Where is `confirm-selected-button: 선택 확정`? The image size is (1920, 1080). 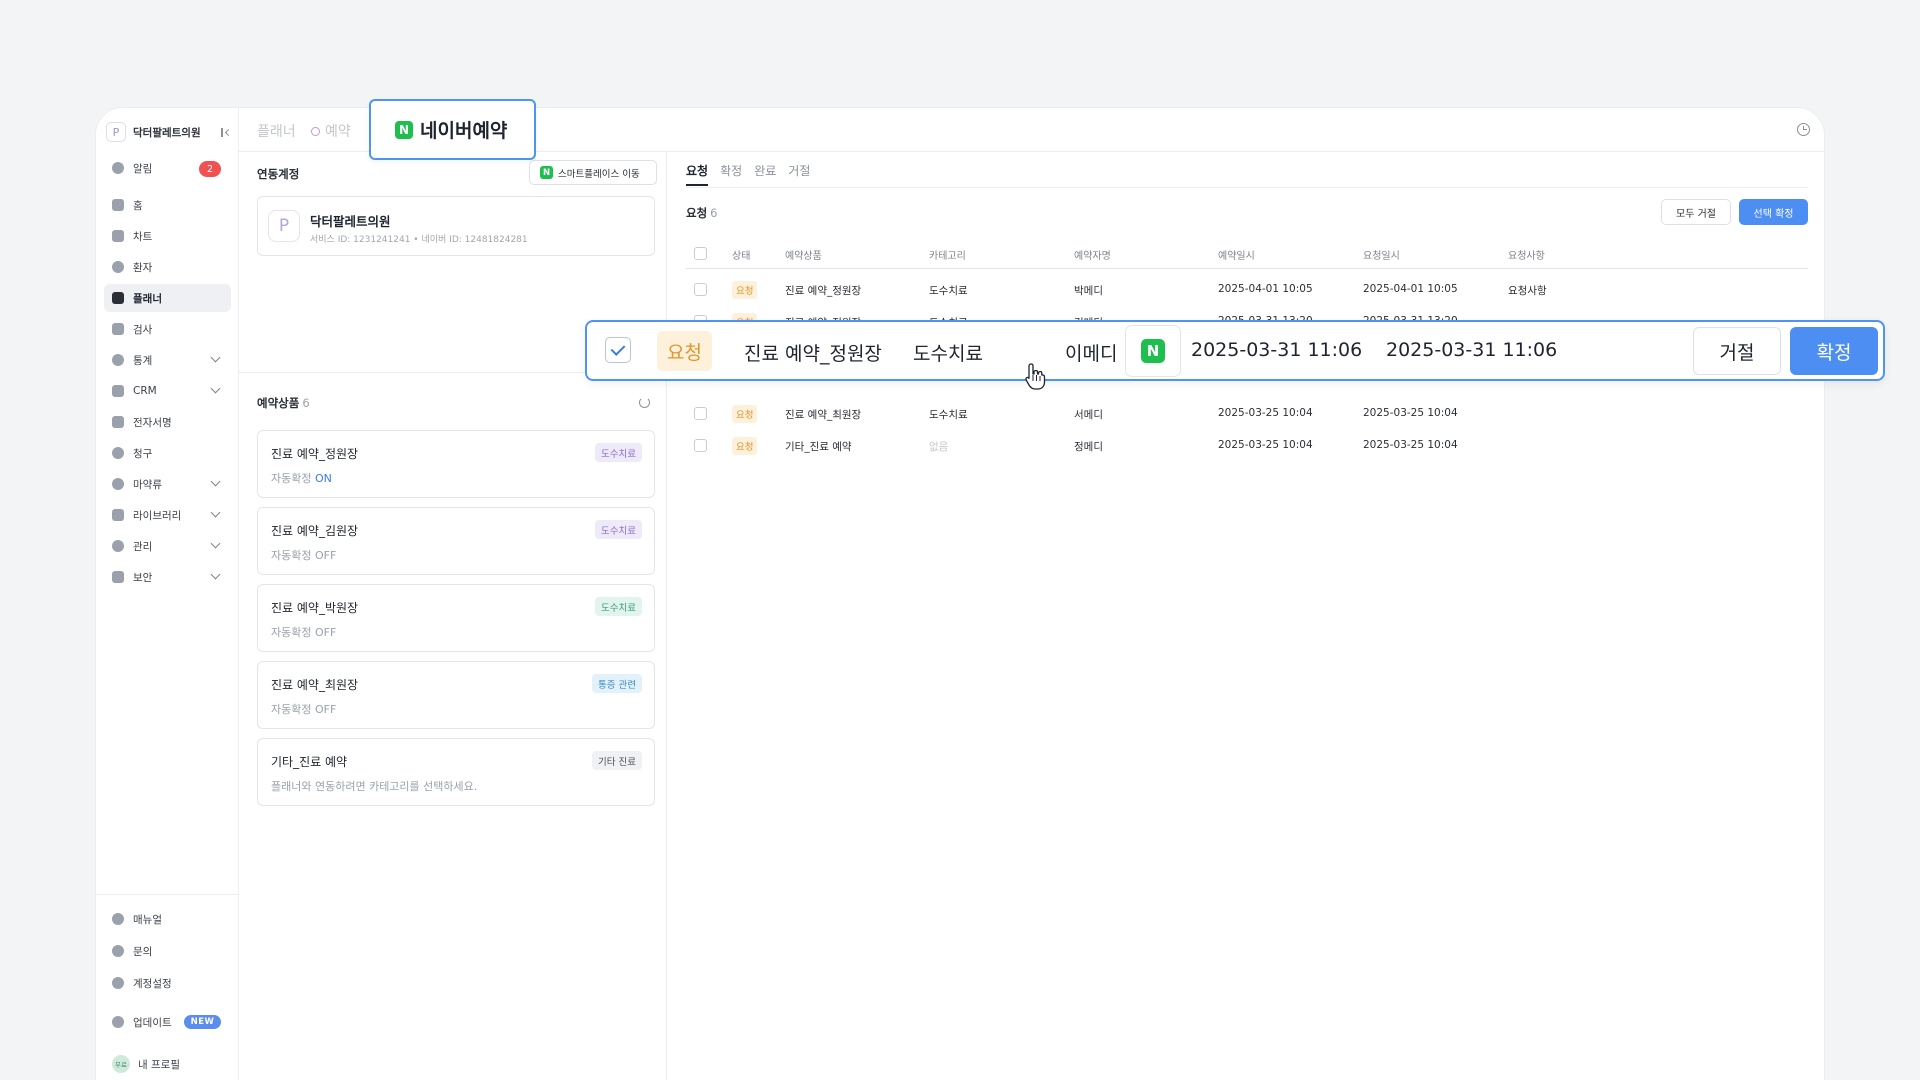
confirm-selected-button: 선택 확정 is located at coordinates (1773, 212).